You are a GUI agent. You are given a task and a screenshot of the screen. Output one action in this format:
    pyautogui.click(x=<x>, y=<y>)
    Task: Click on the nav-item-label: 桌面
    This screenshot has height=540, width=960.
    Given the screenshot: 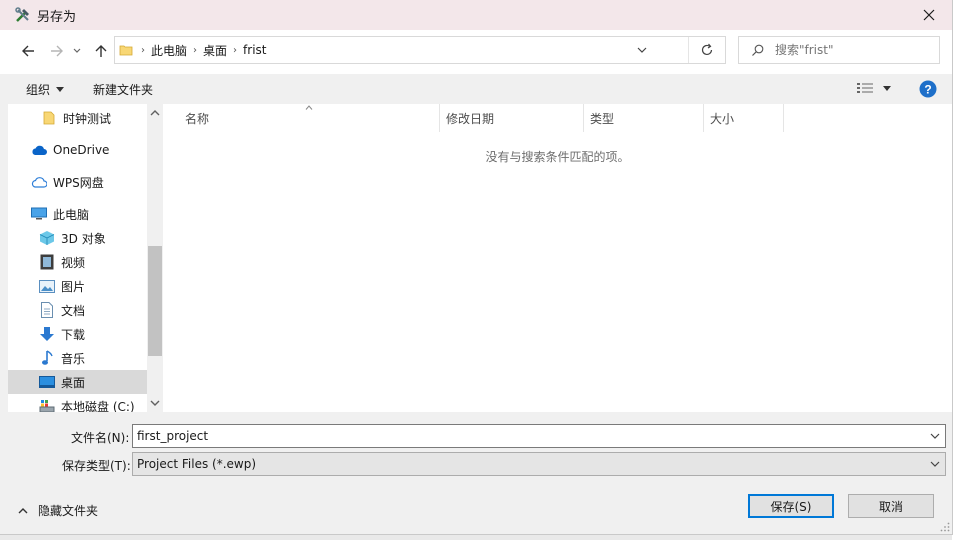 What is the action you would take?
    pyautogui.click(x=73, y=382)
    